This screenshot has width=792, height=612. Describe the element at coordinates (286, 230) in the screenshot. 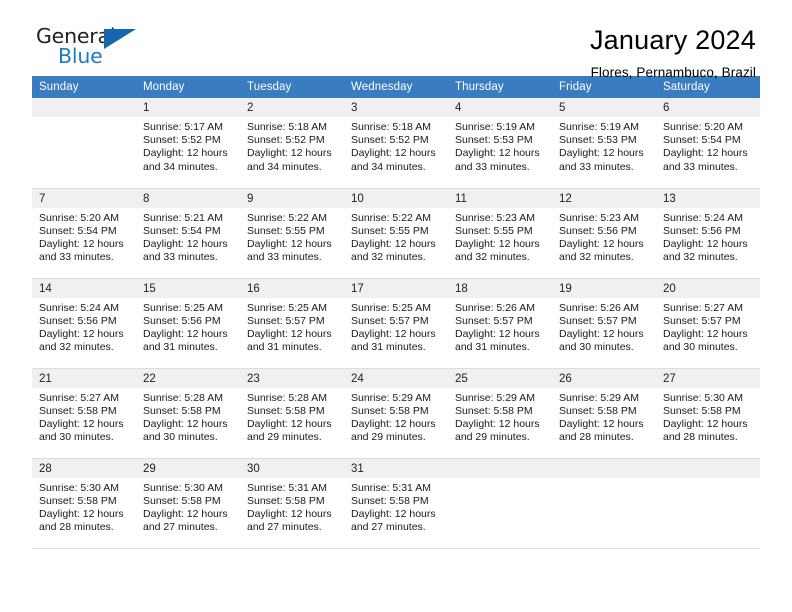

I see `sunset-text: Sunset: 5:55 PM` at that location.